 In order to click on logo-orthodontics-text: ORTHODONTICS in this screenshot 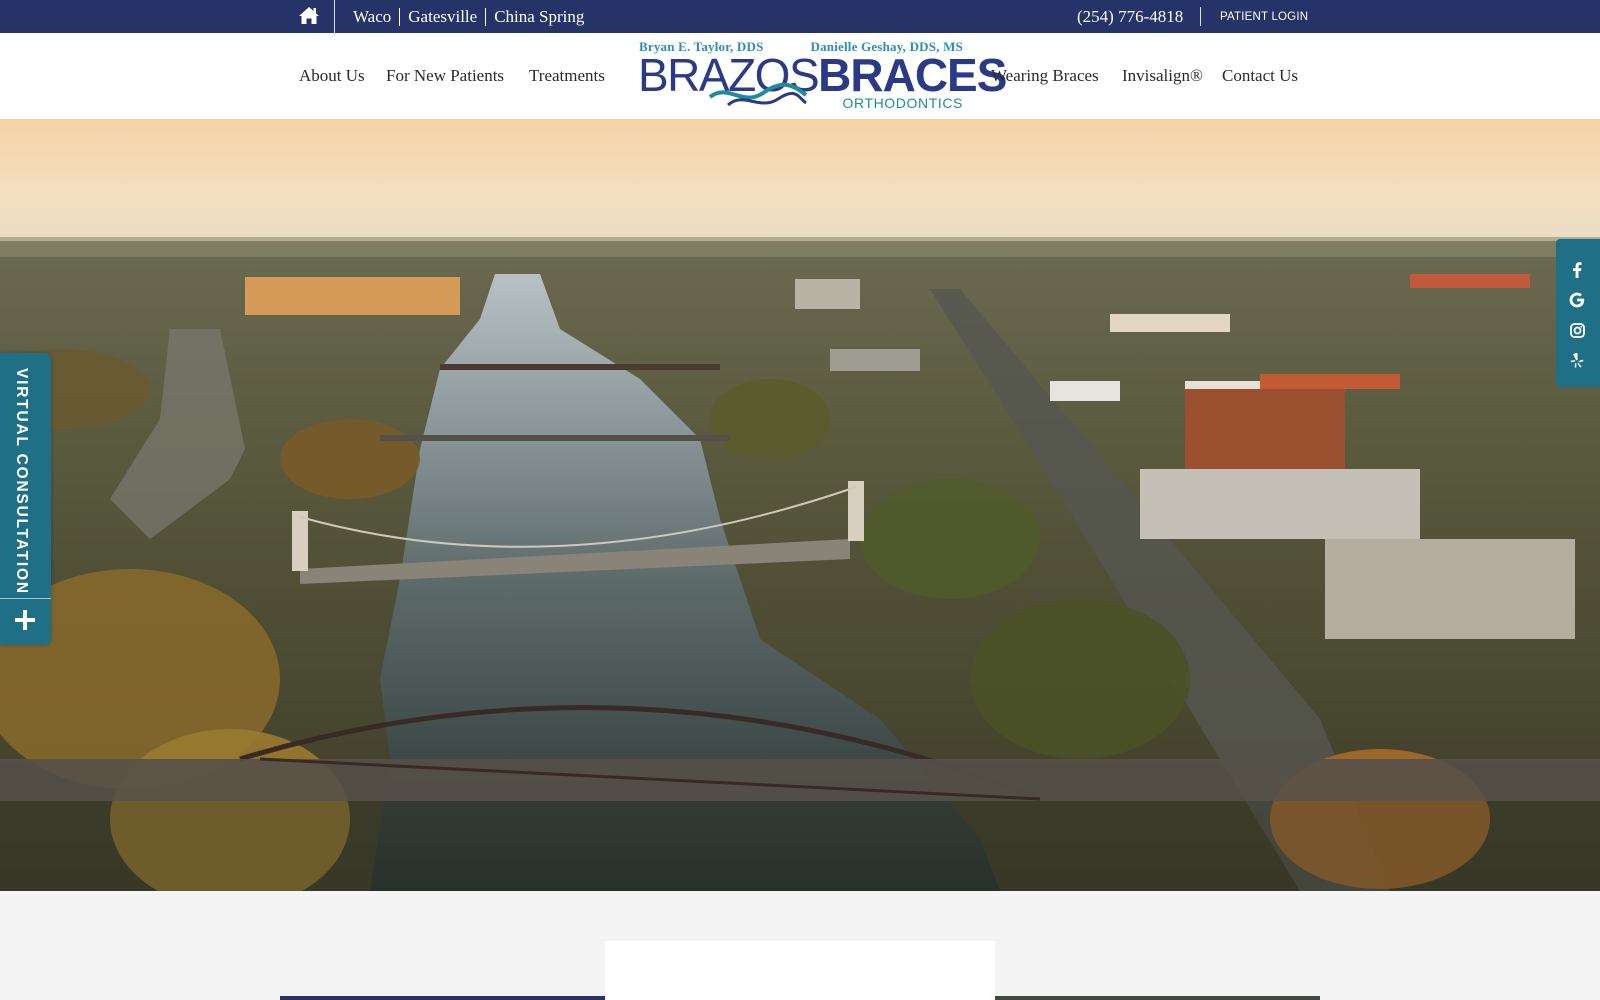, I will do `click(902, 103)`.